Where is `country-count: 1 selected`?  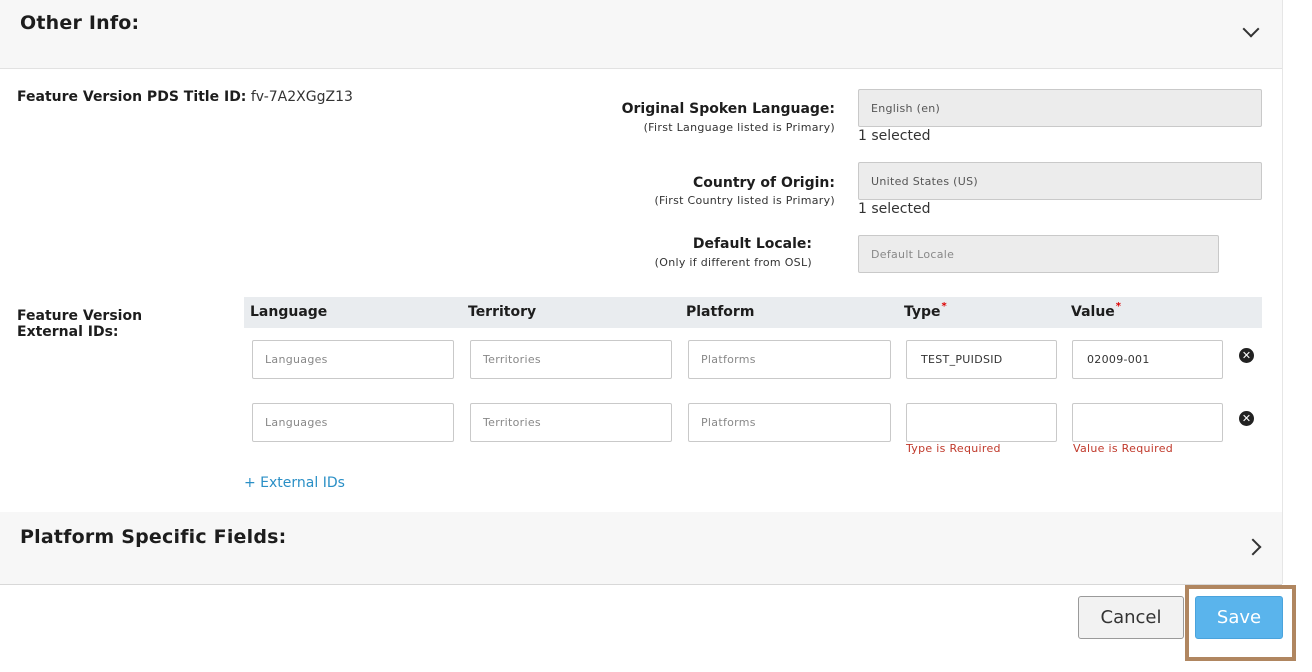
country-count: 1 selected is located at coordinates (894, 209).